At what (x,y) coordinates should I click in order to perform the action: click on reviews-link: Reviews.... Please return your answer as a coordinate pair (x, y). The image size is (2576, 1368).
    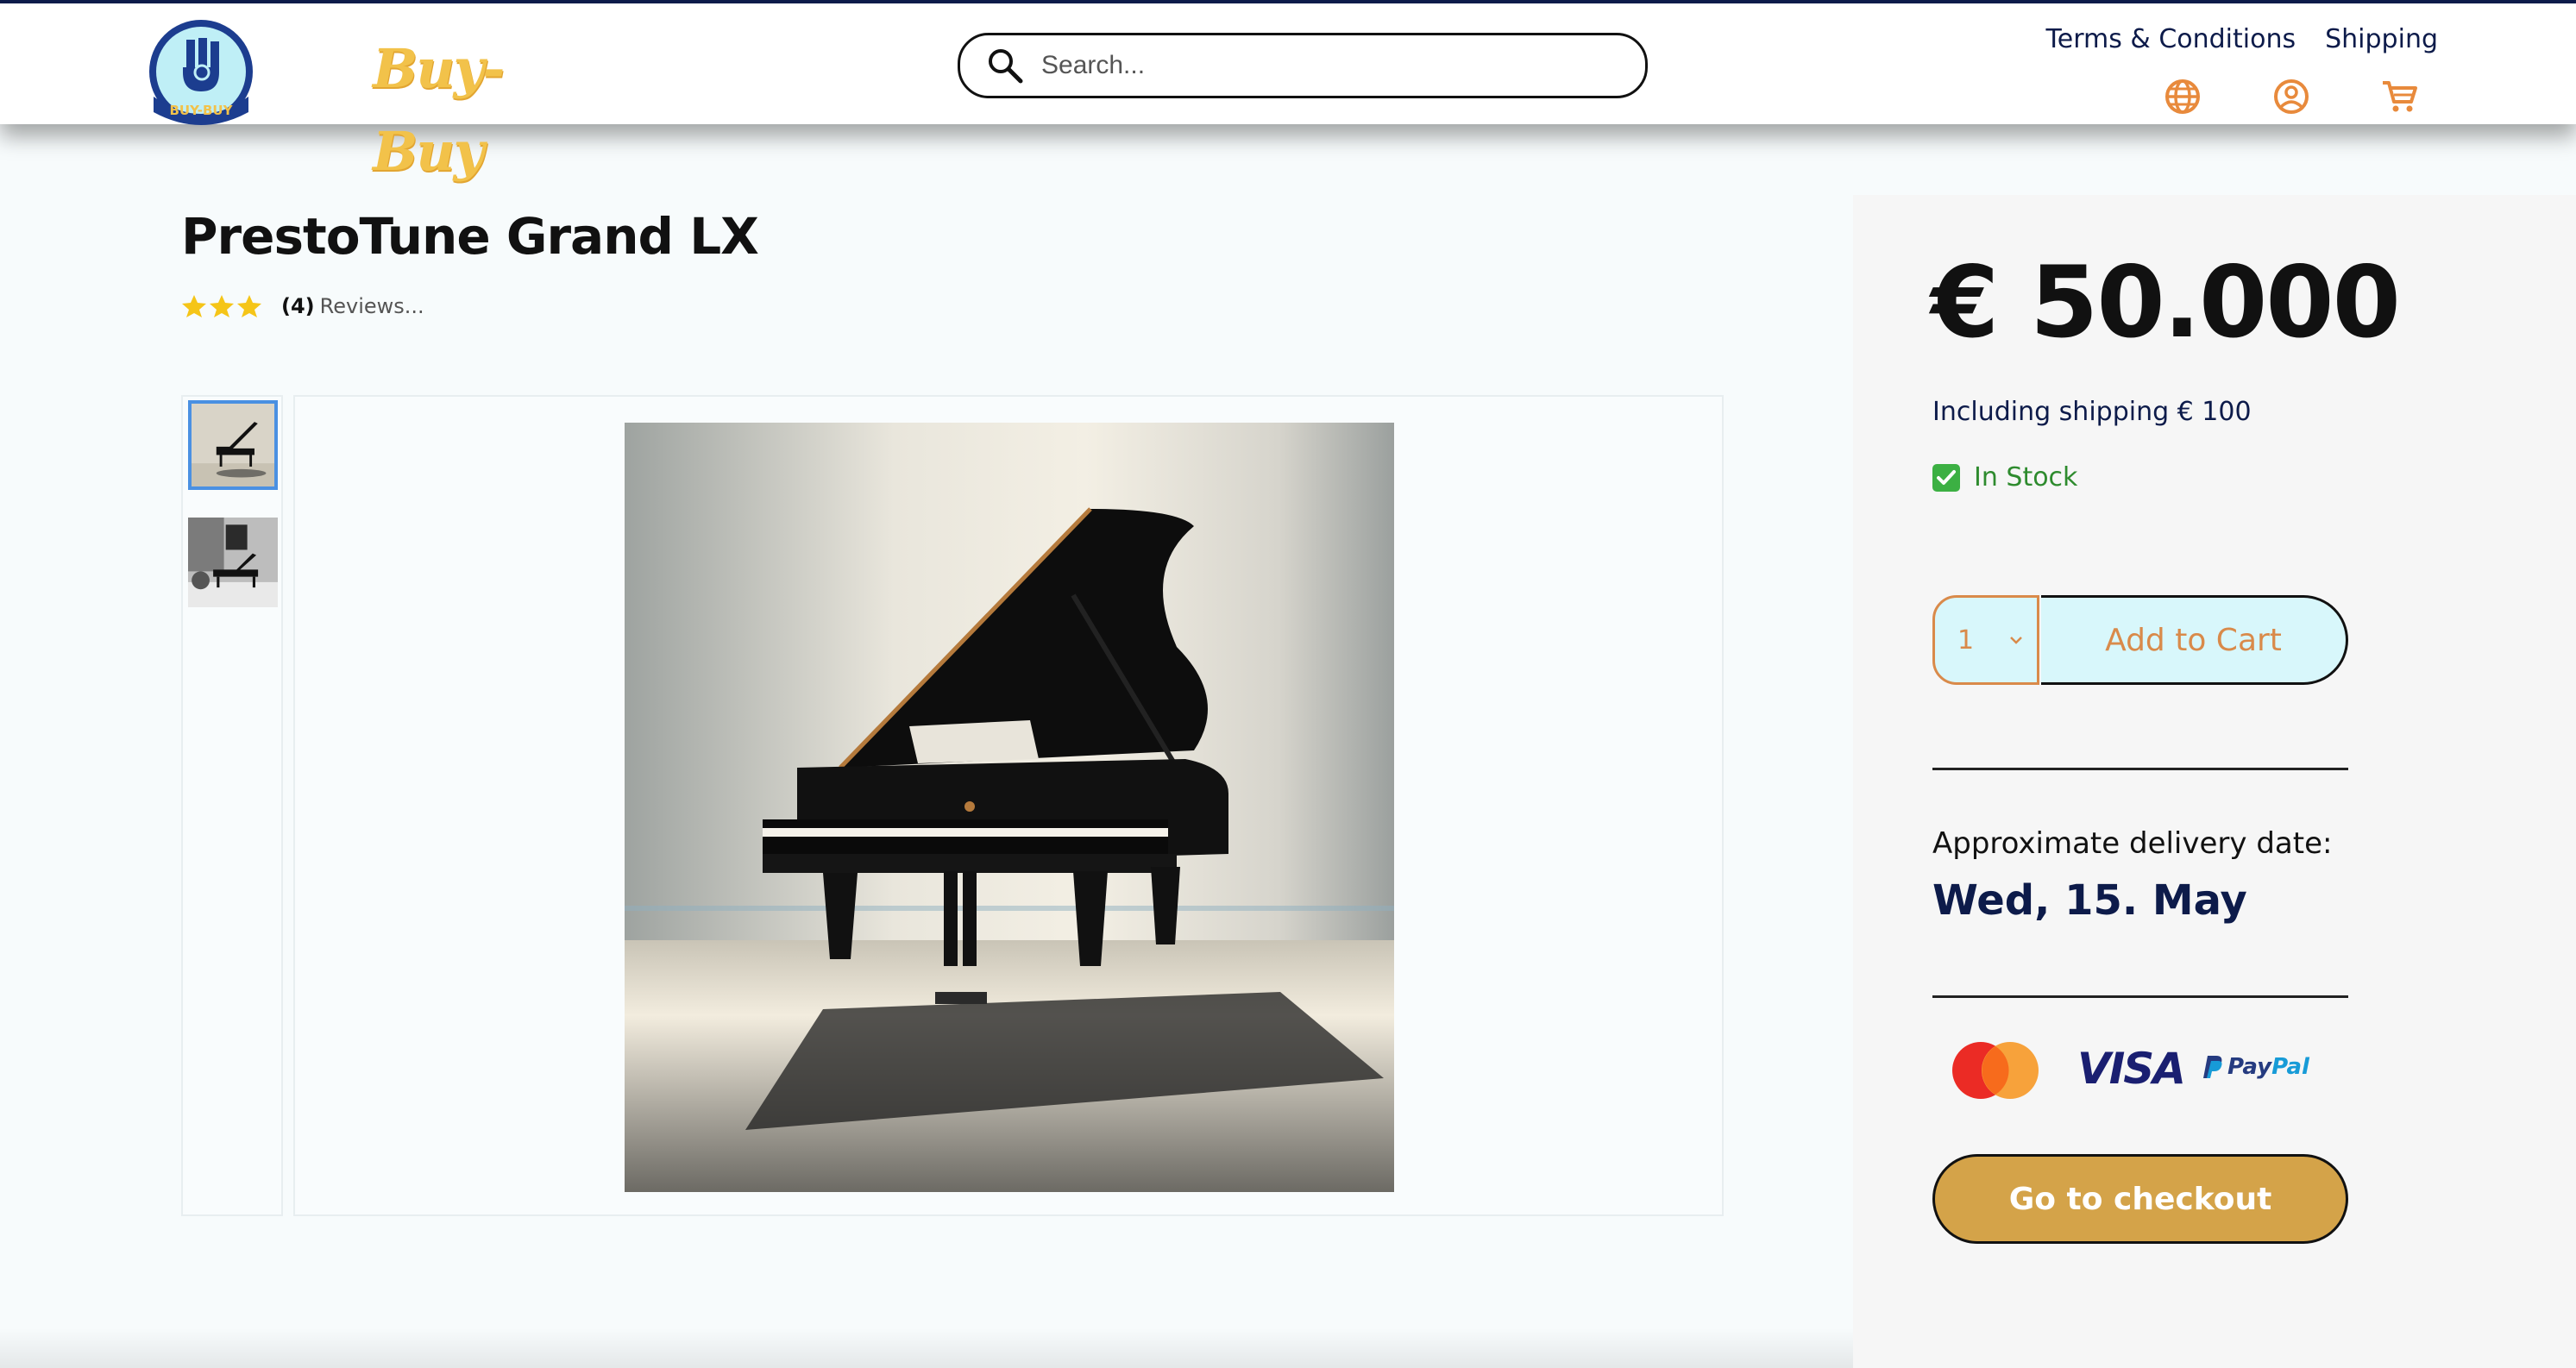
    Looking at the image, I should click on (372, 306).